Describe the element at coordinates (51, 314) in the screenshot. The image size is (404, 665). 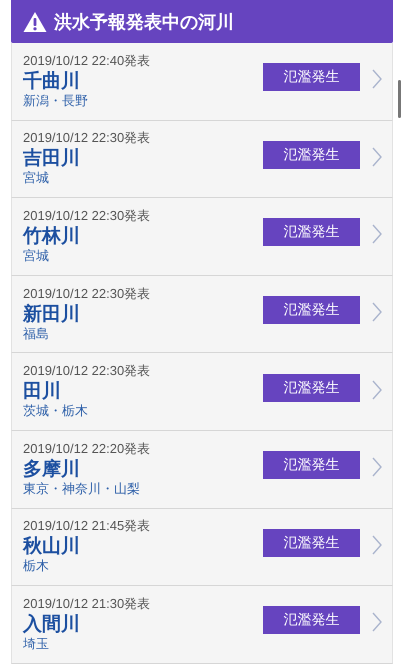
I see `river-name: 新田川` at that location.